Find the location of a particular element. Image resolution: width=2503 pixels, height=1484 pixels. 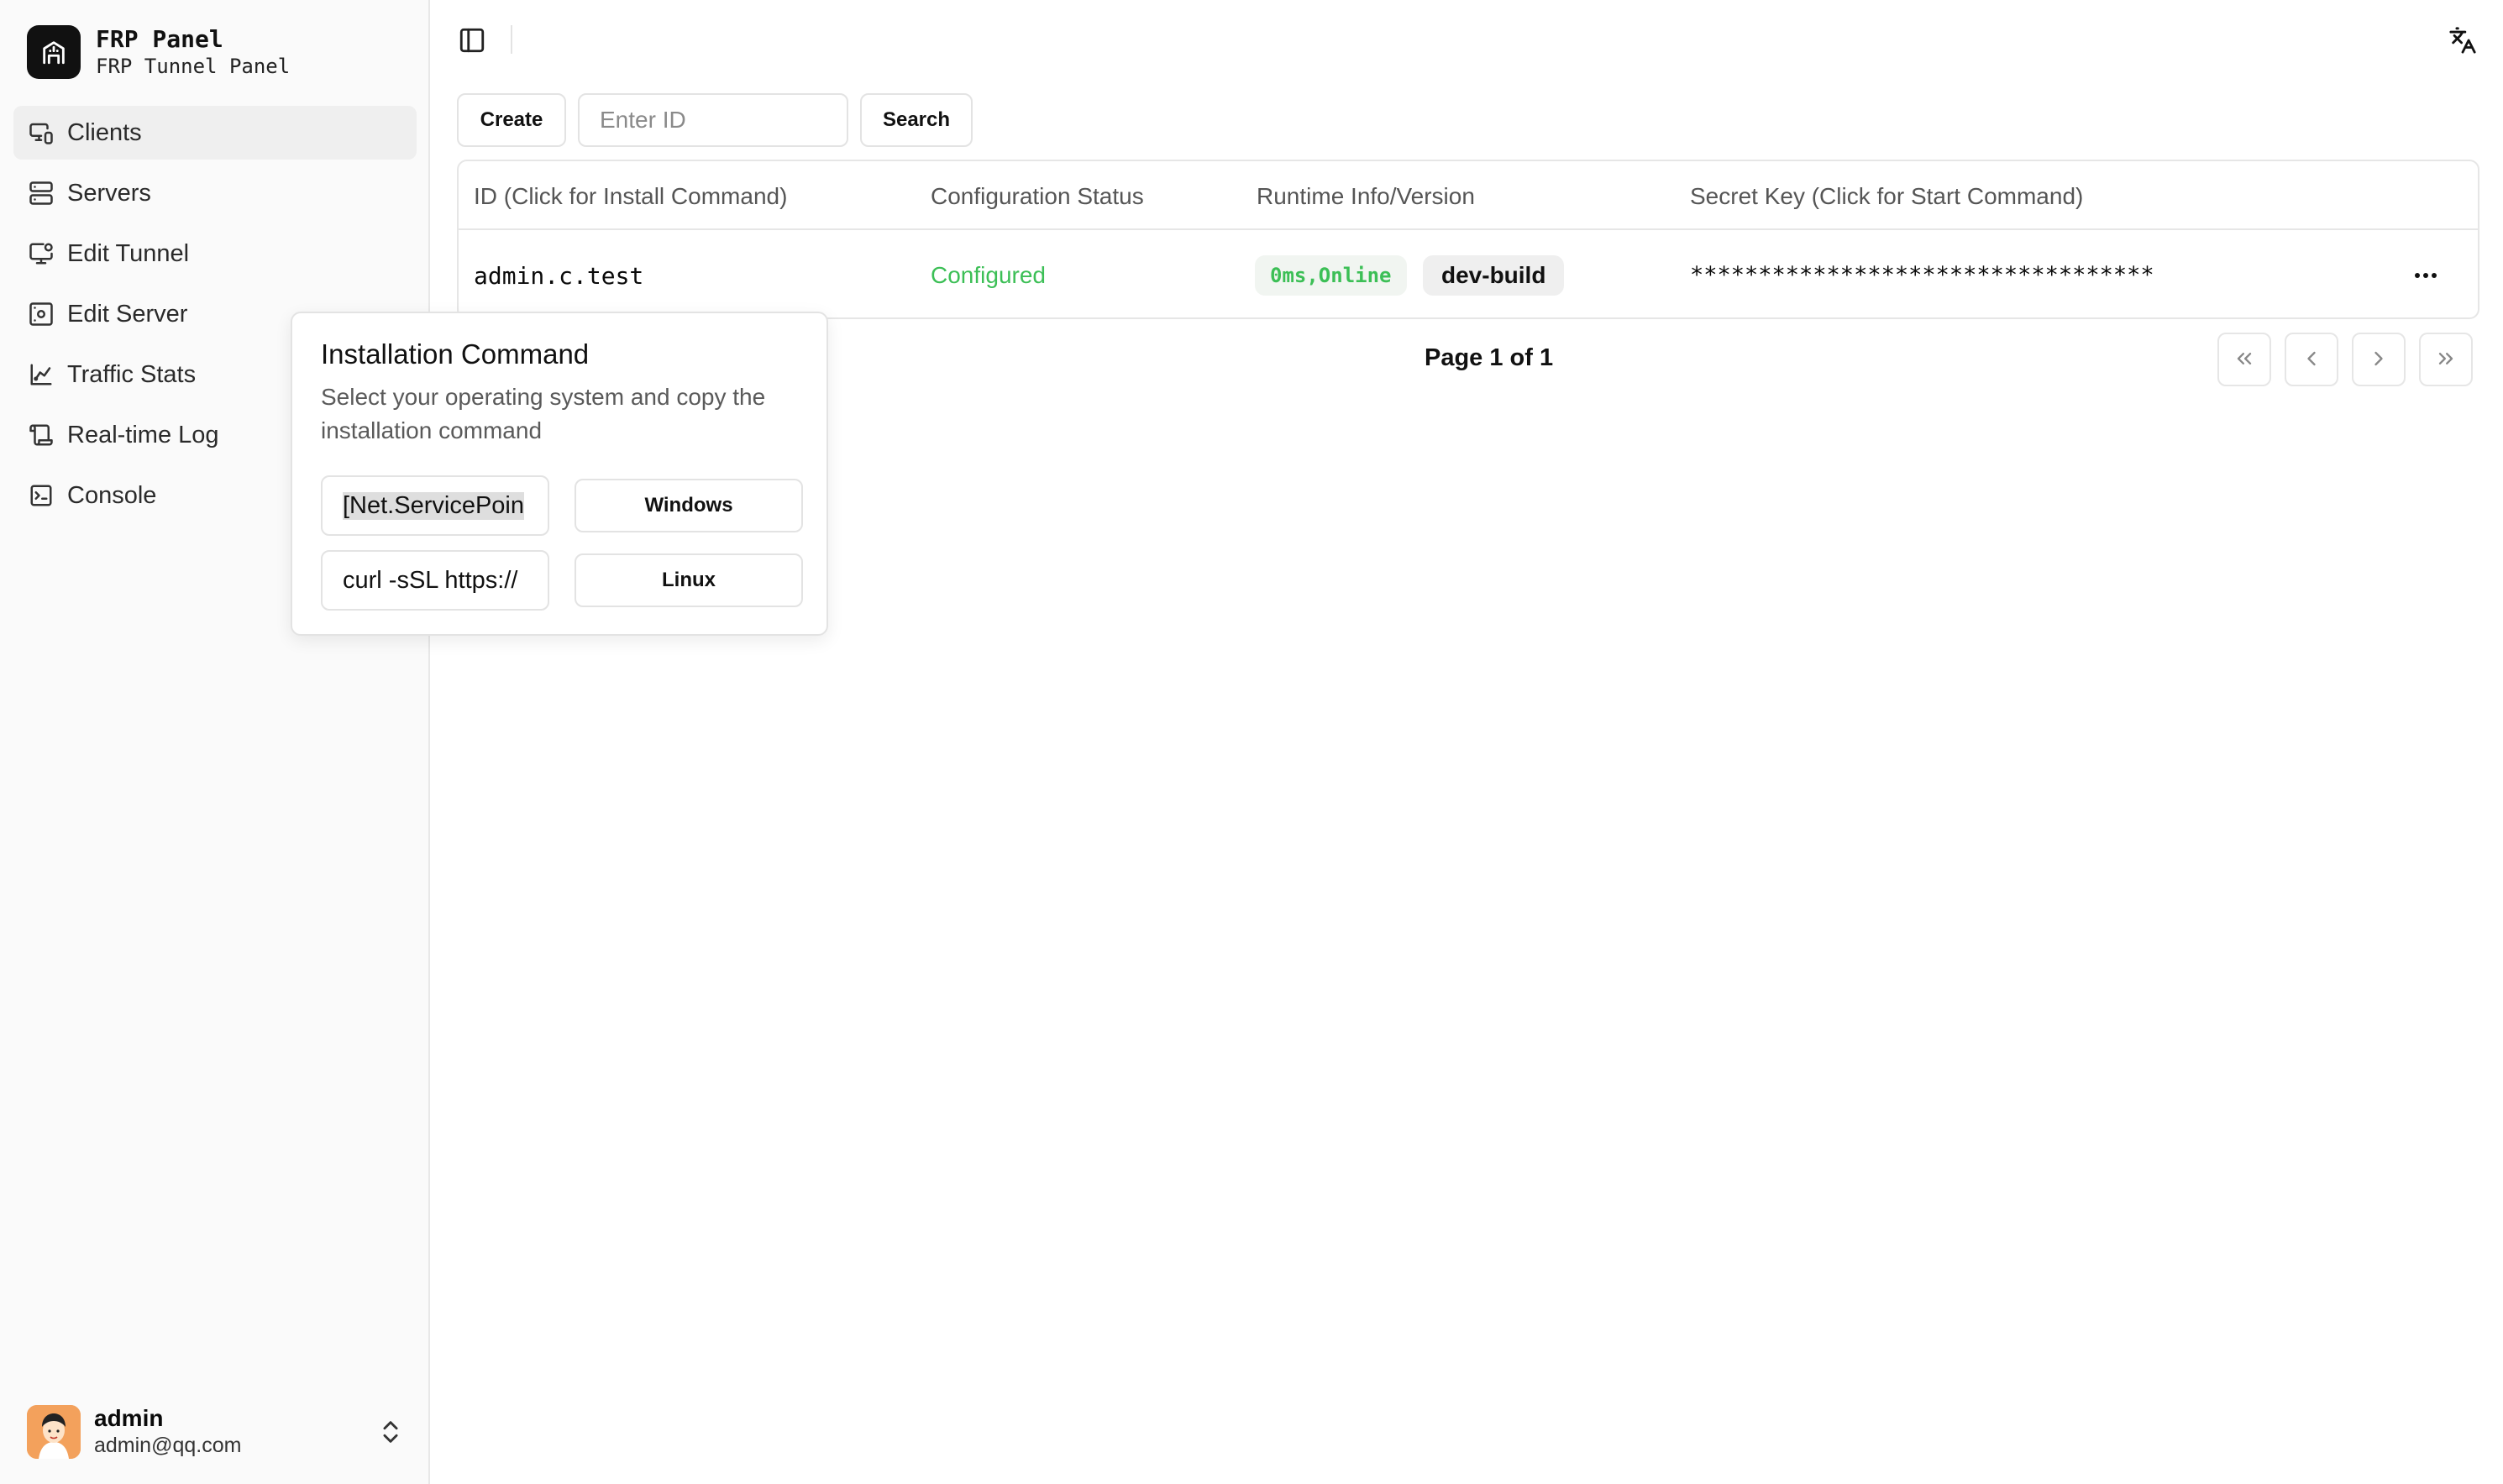

pagination-info: Page 1 of 1 is located at coordinates (1489, 358).